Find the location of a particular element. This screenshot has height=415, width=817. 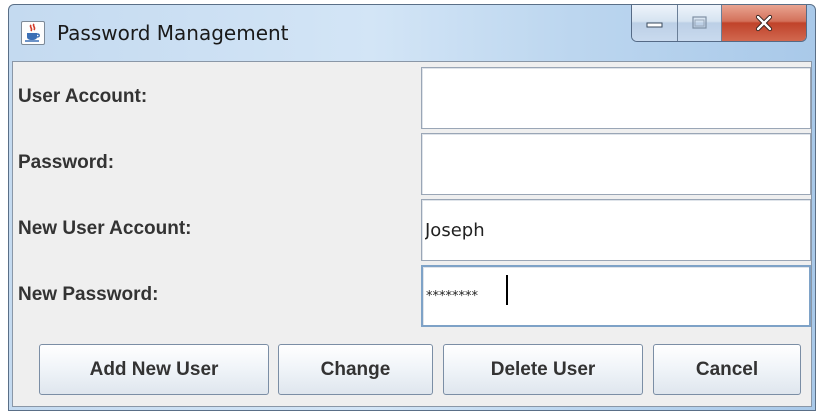

maximize-icon is located at coordinates (699, 22).